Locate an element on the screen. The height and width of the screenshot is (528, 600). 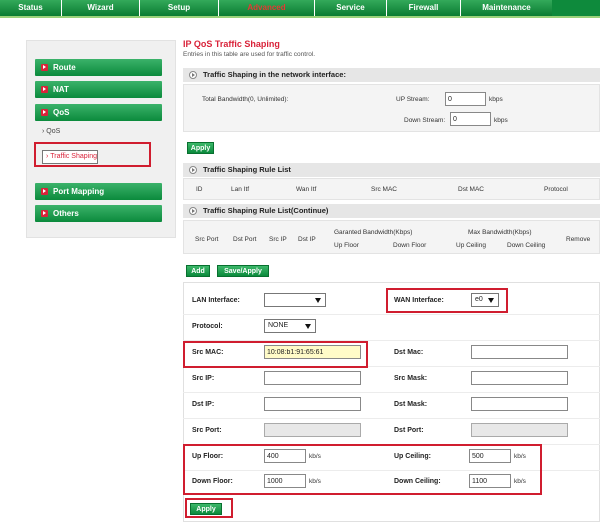
dst-ip-input is located at coordinates (312, 404).